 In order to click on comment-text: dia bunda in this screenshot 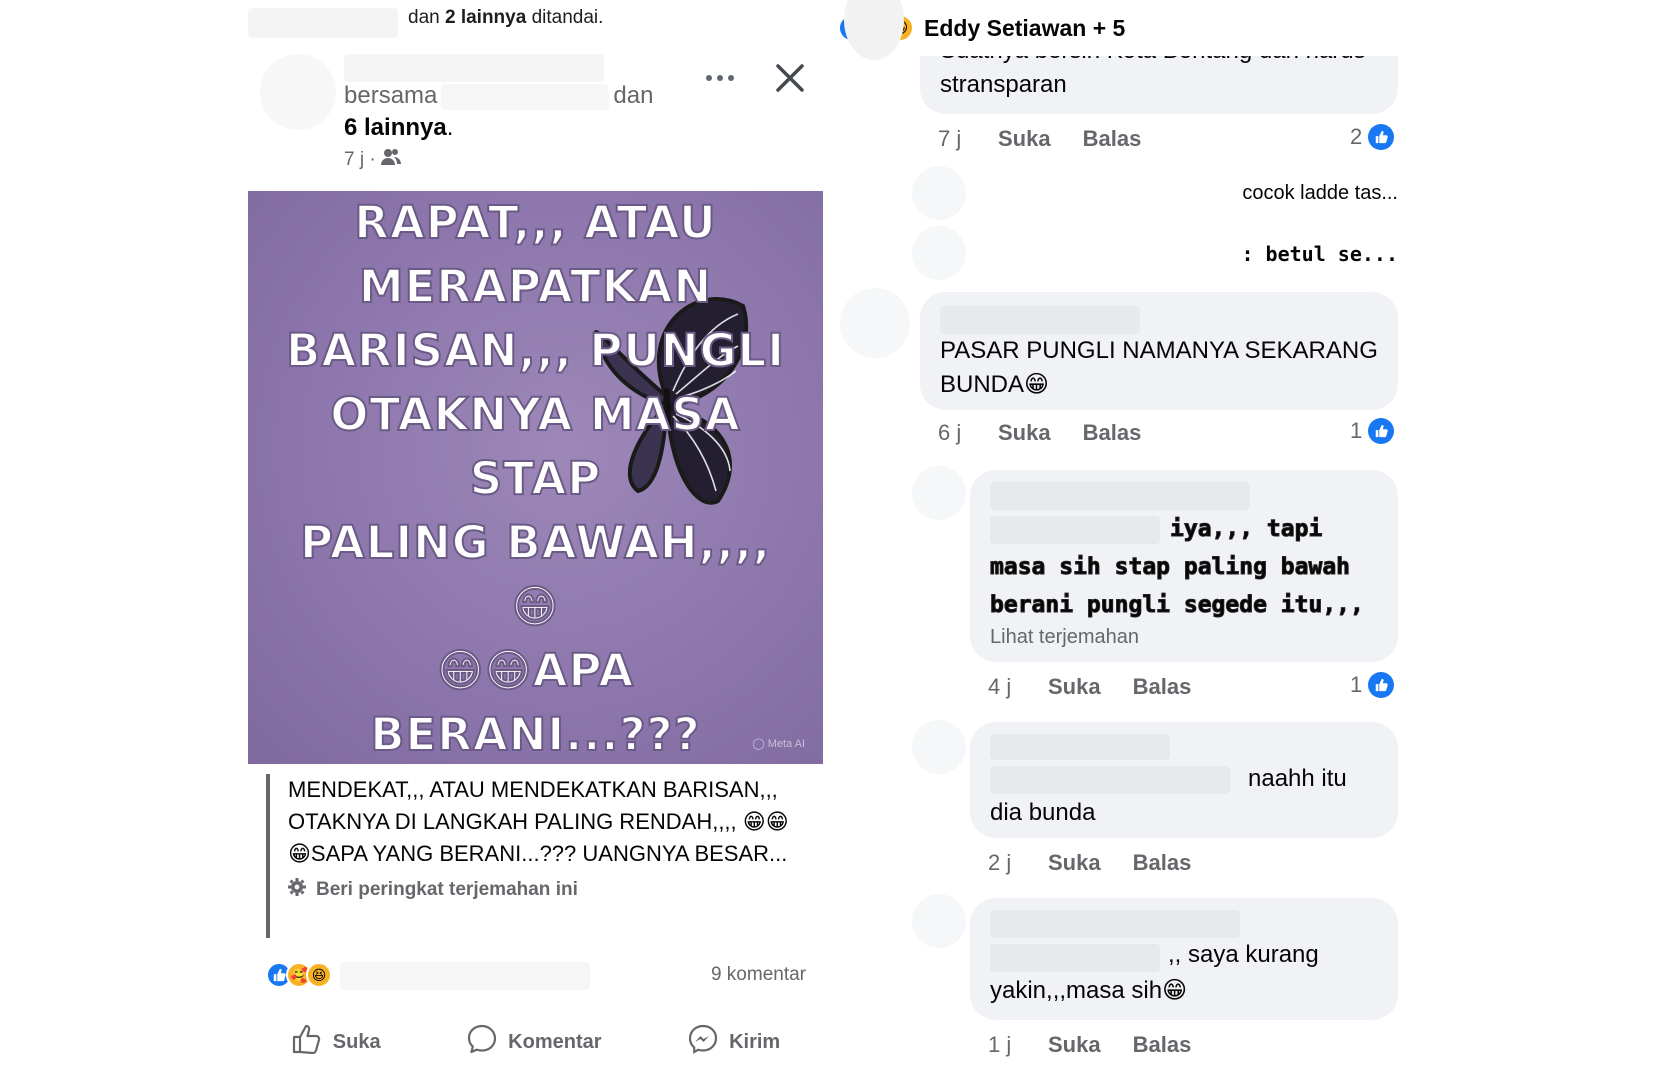, I will do `click(1043, 812)`.